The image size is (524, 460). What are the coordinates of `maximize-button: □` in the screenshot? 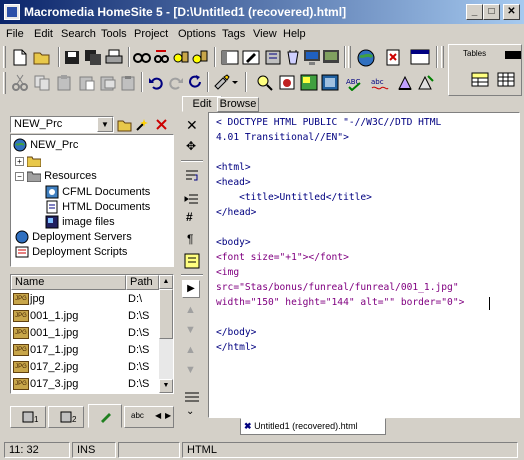 It's located at (491, 12).